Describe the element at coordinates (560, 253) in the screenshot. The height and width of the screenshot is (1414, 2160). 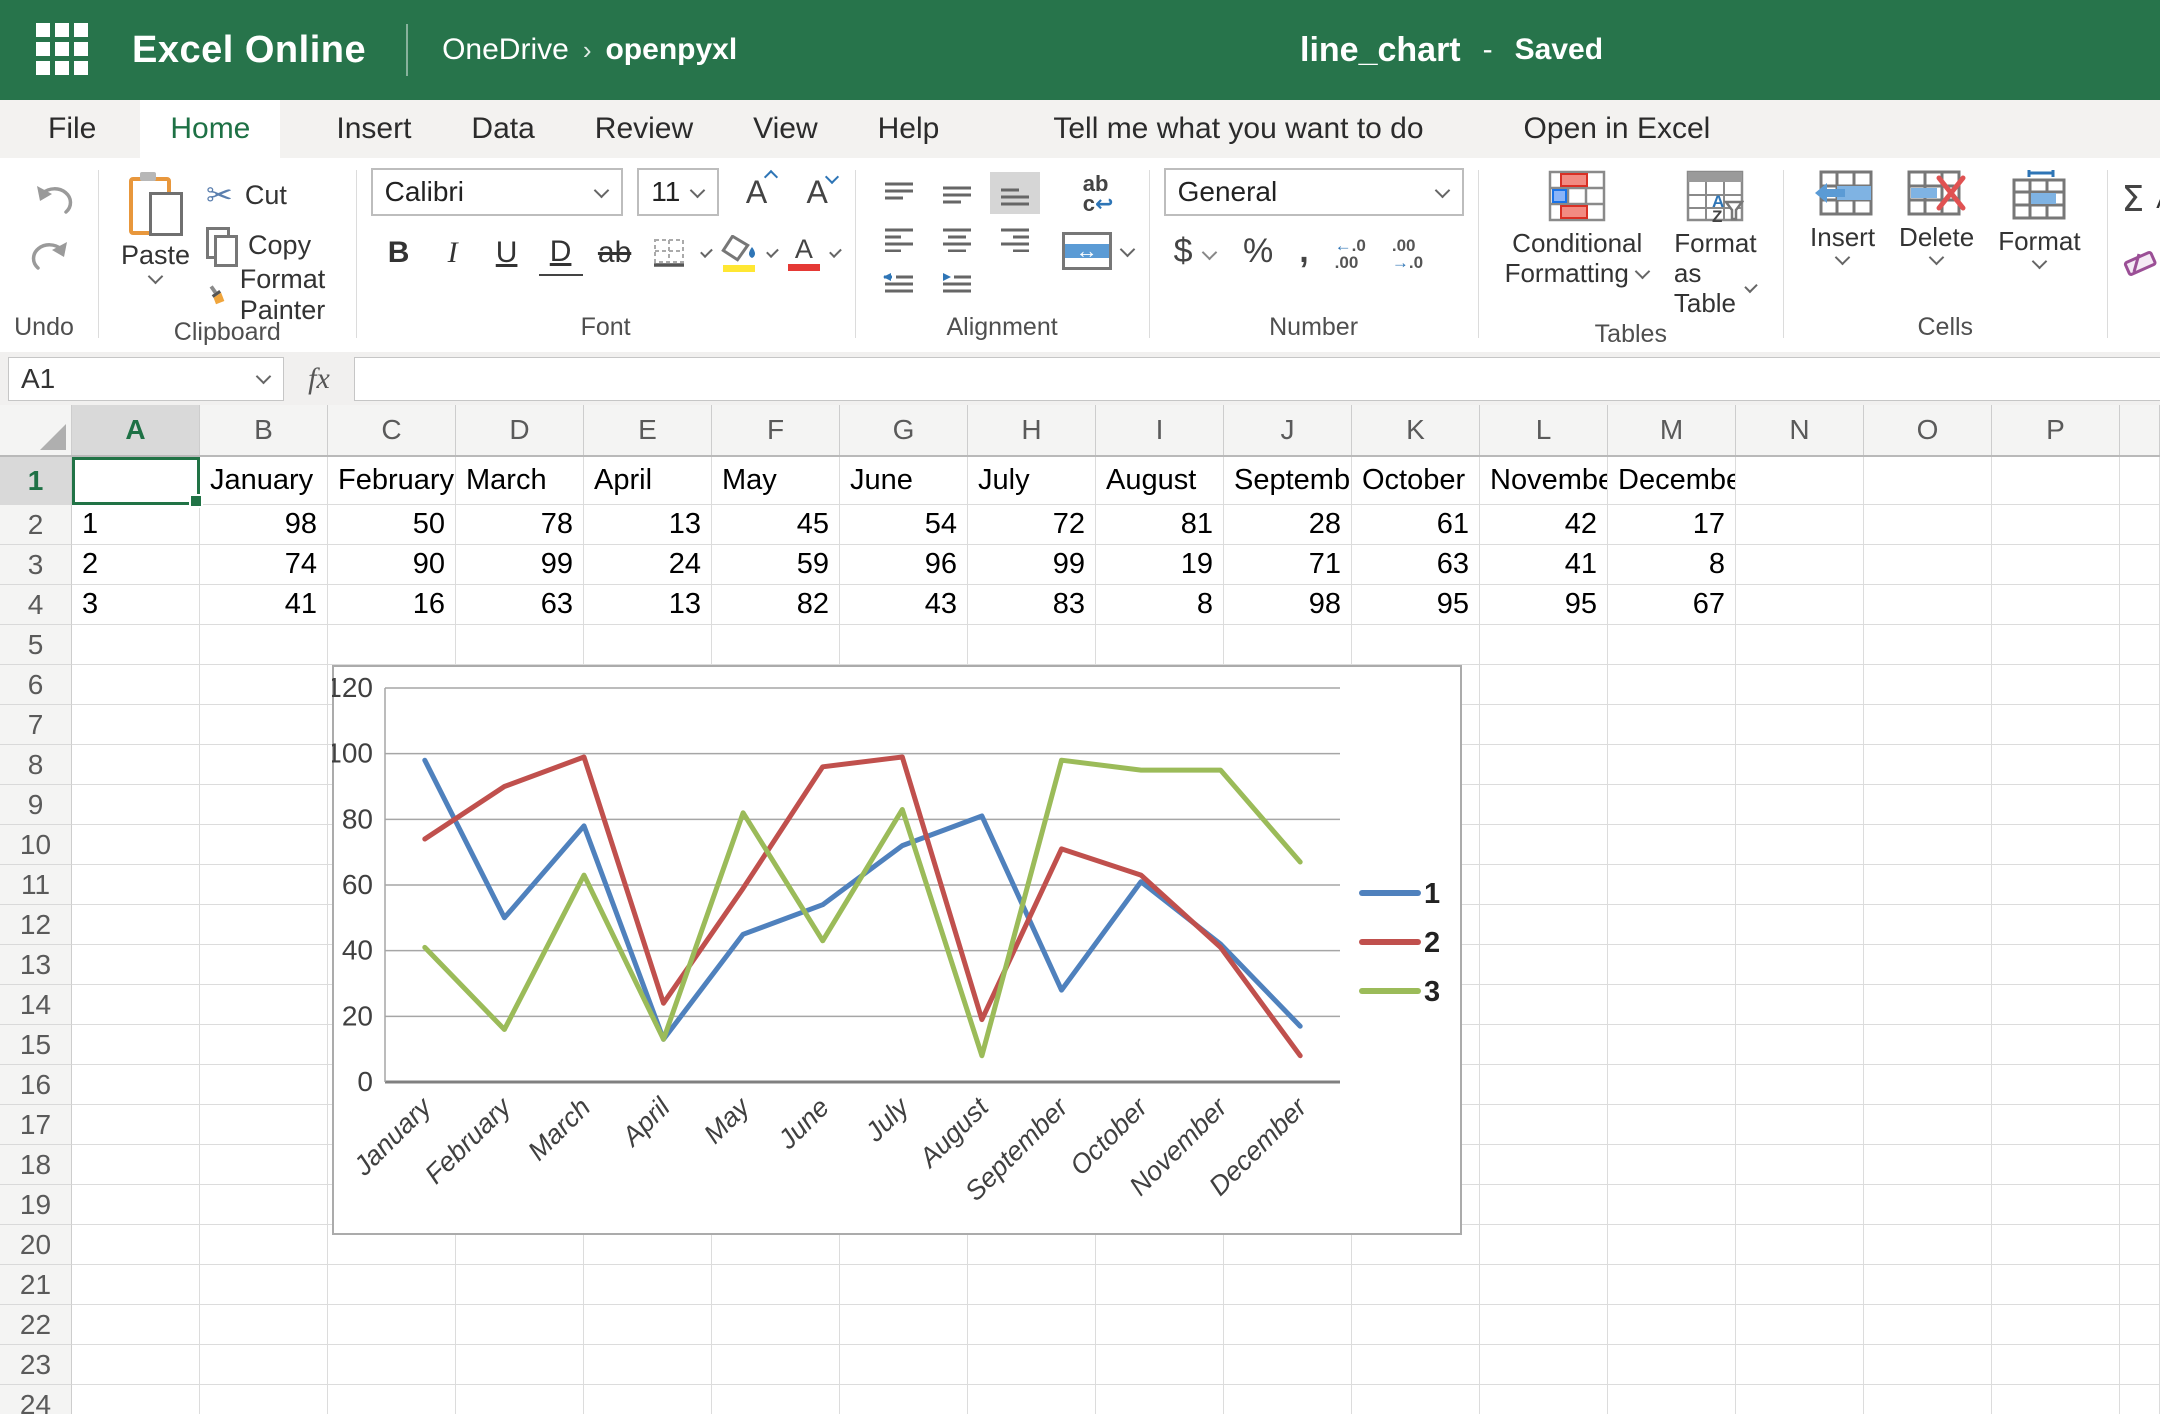
I see `double-underline-button: D` at that location.